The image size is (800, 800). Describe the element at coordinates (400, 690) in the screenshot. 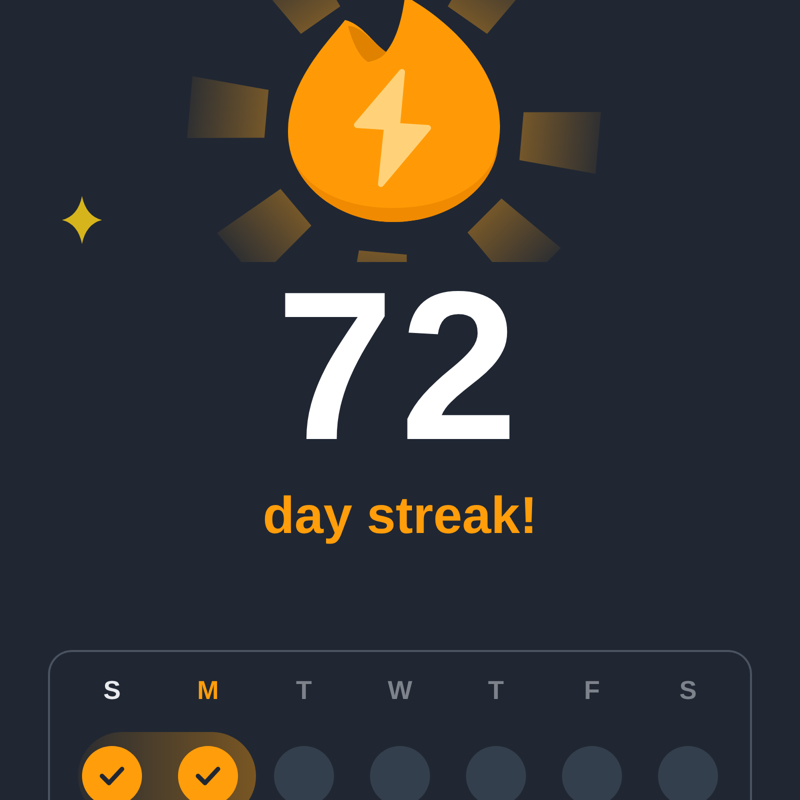

I see `day-label: W` at that location.